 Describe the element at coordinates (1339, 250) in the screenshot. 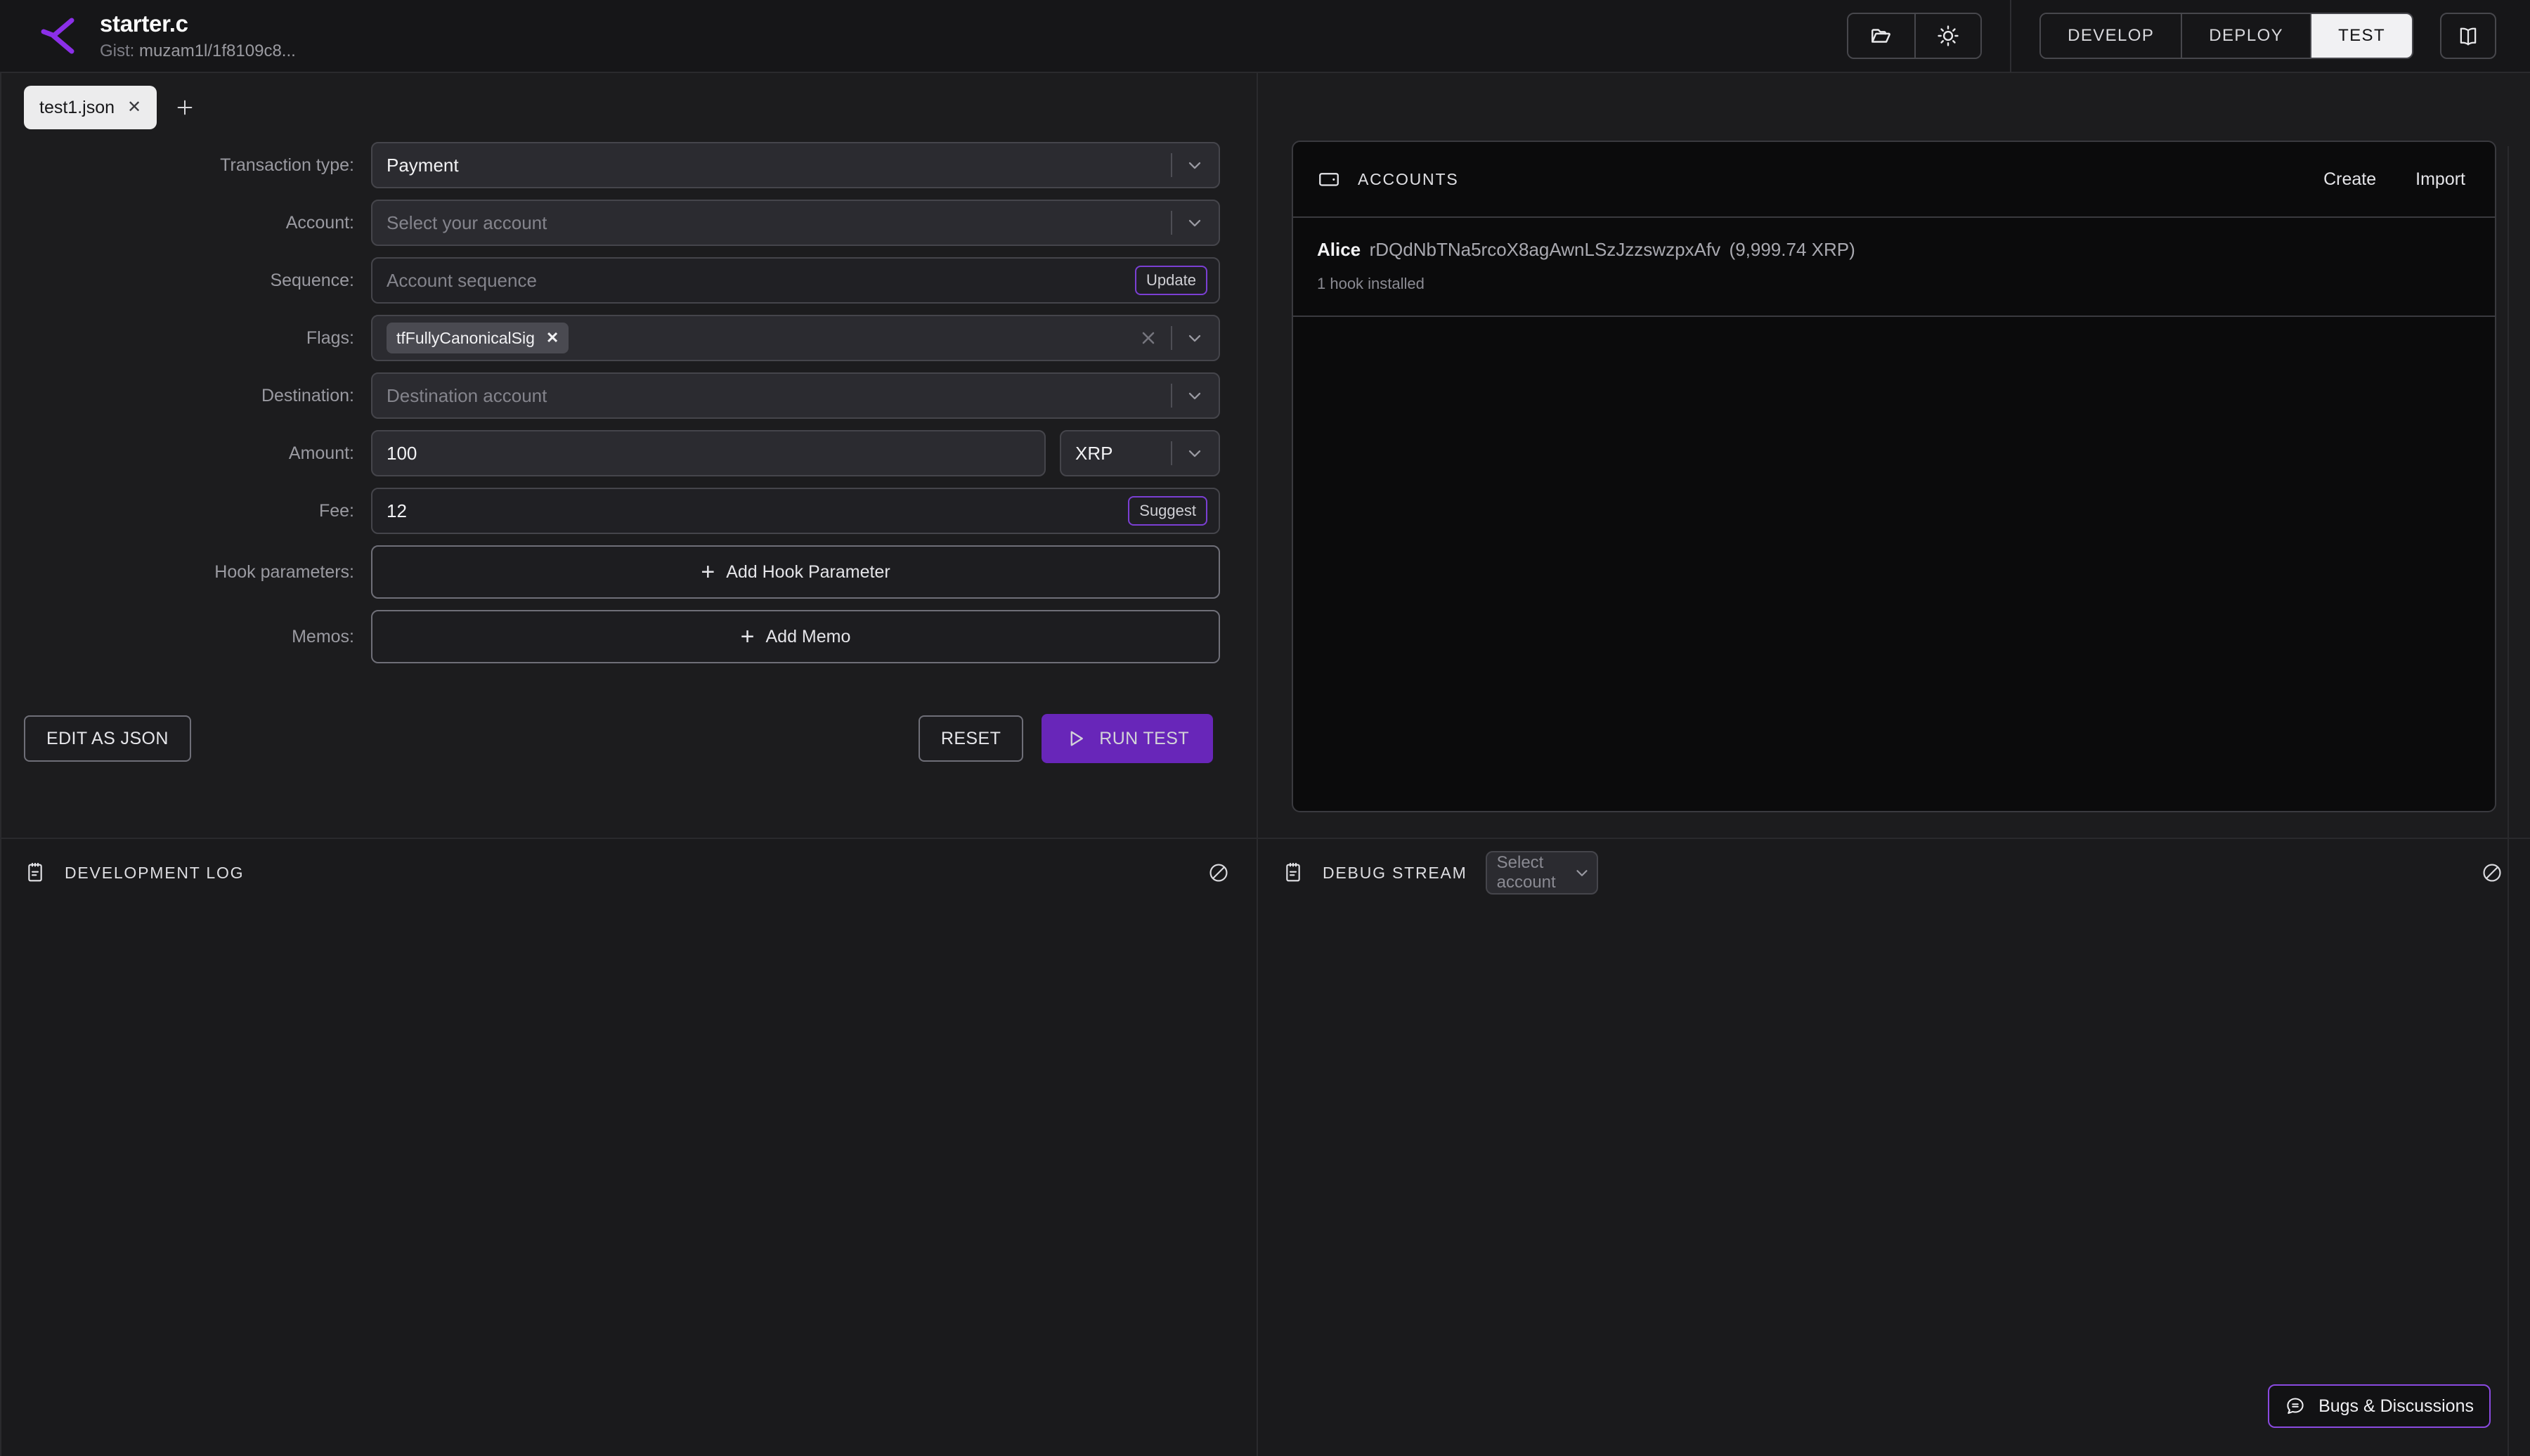

I see `account-name: Alice` at that location.